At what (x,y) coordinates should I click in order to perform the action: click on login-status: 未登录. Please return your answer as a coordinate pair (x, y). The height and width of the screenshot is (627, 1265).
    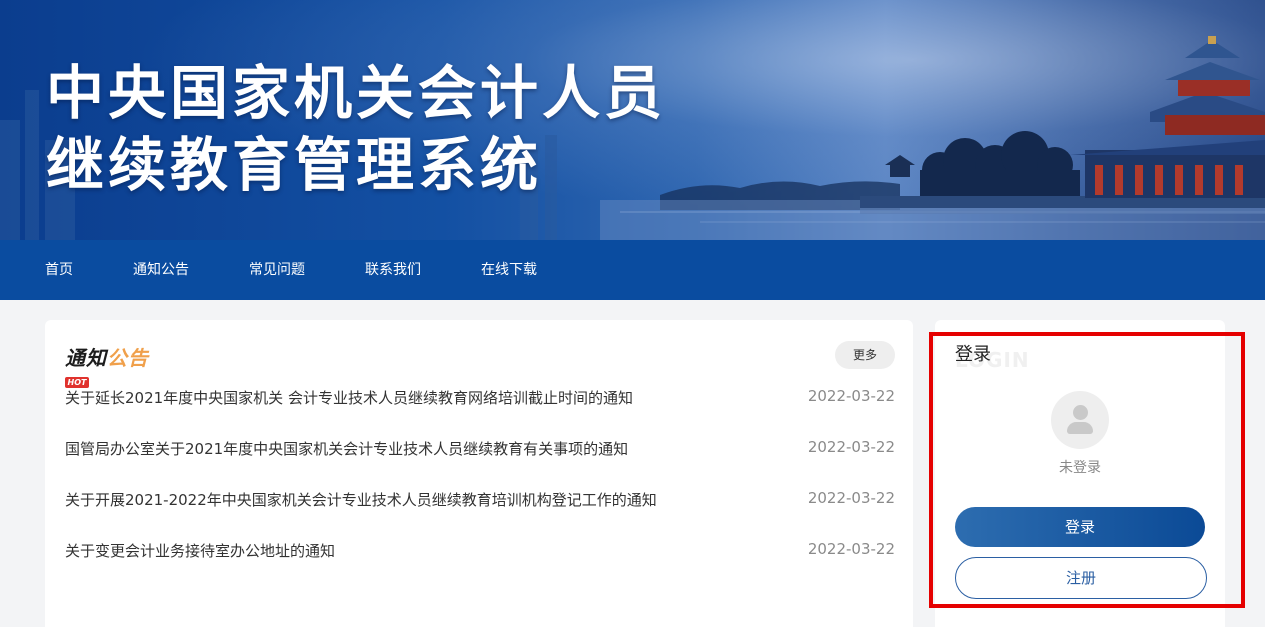
    Looking at the image, I should click on (1080, 468).